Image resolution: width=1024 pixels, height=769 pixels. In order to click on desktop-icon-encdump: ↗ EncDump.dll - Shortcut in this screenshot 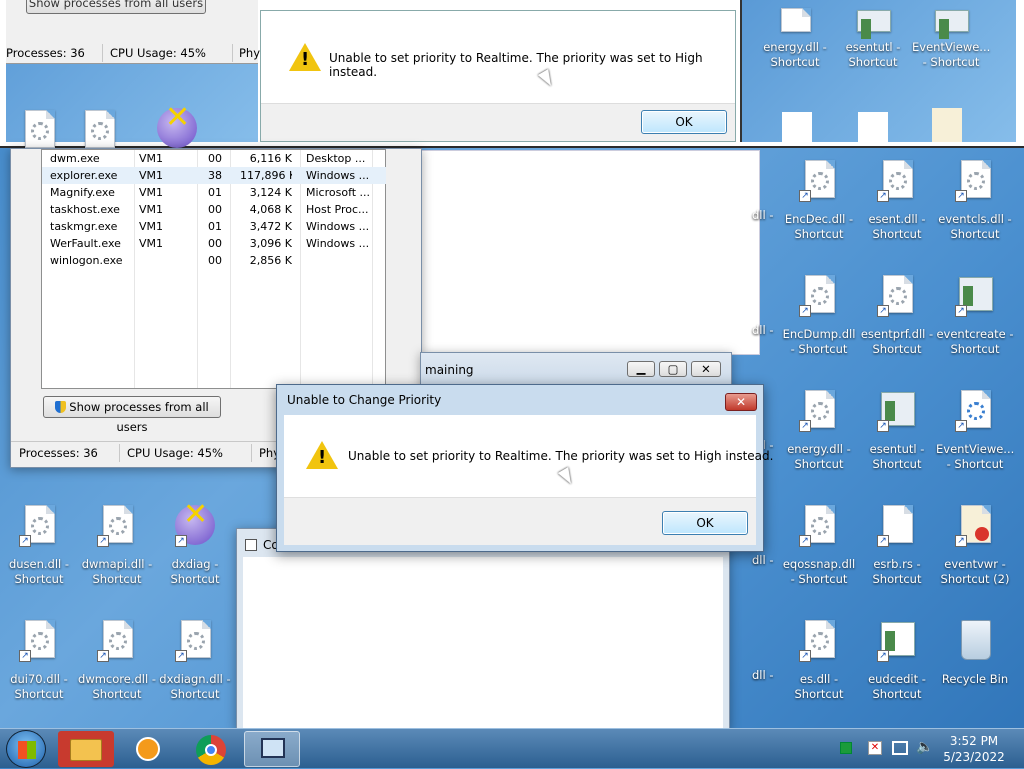, I will do `click(819, 325)`.